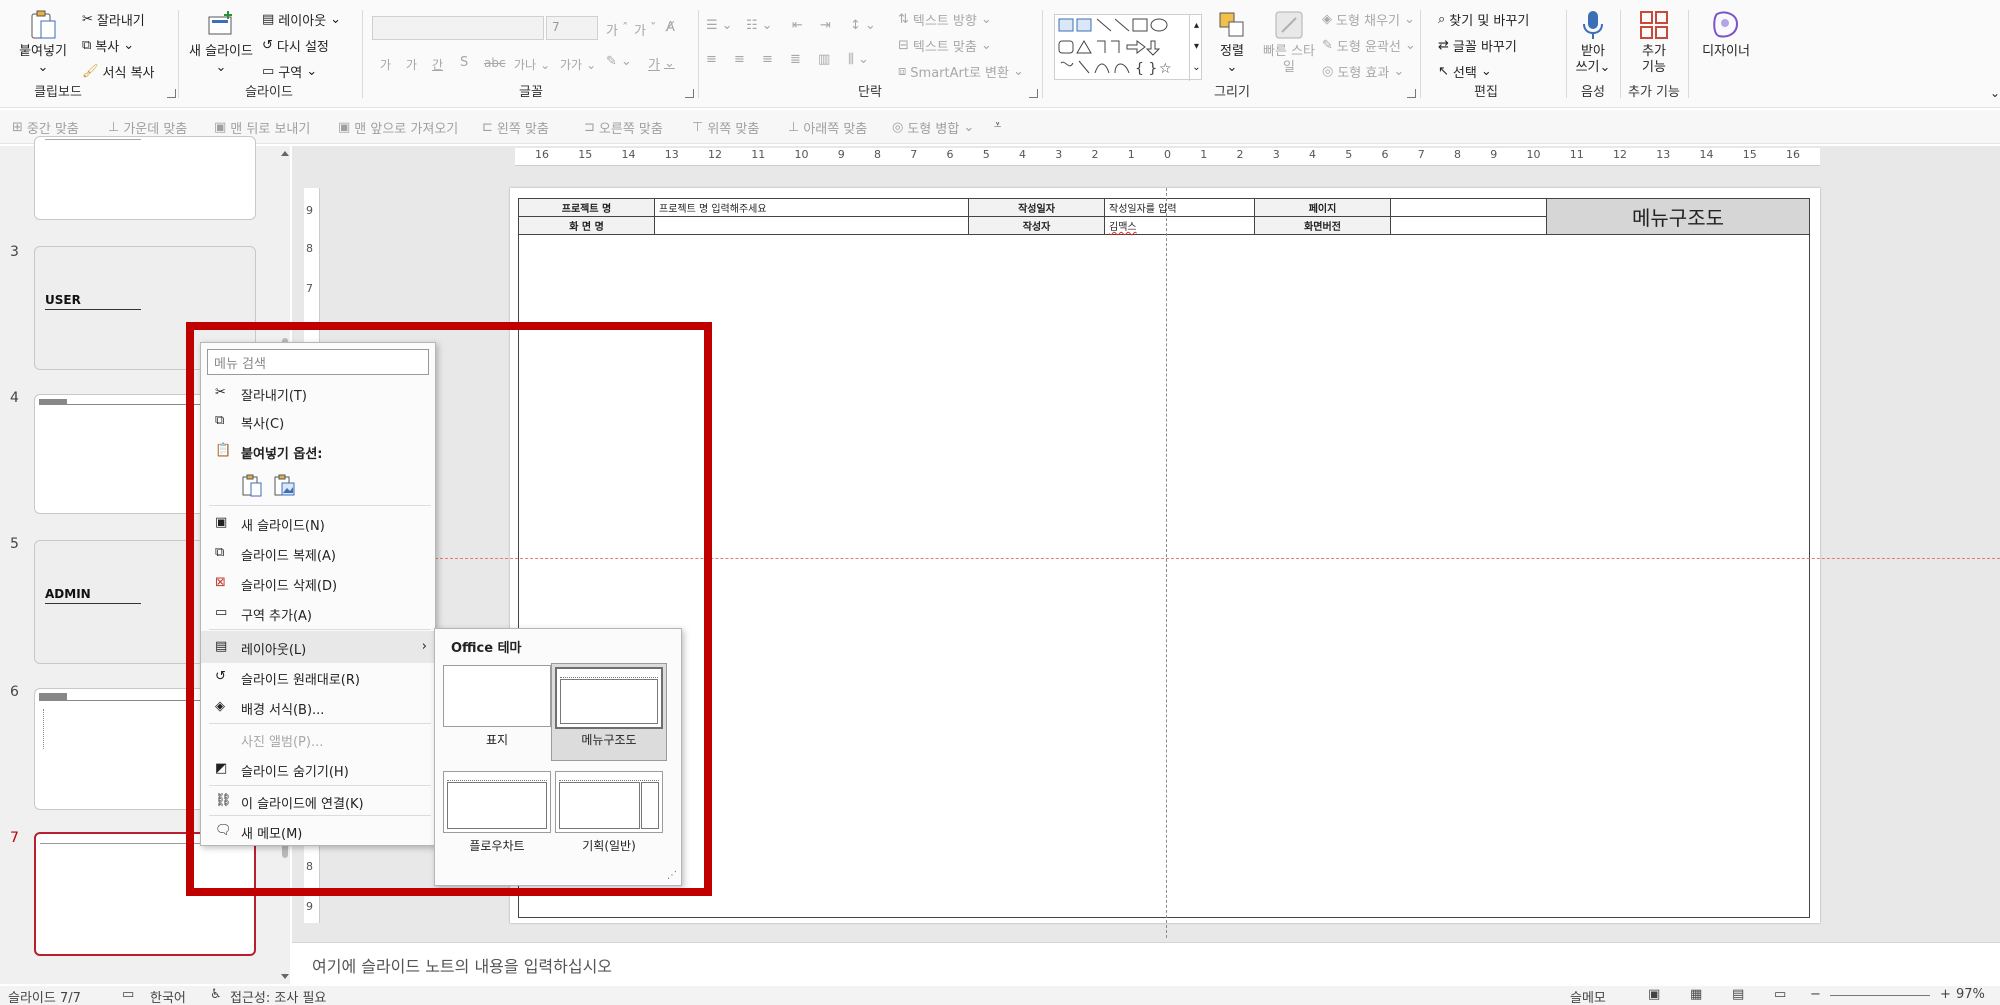  What do you see at coordinates (1232, 42) in the screenshot?
I see `arrange-button: 정렬 ⌄` at bounding box center [1232, 42].